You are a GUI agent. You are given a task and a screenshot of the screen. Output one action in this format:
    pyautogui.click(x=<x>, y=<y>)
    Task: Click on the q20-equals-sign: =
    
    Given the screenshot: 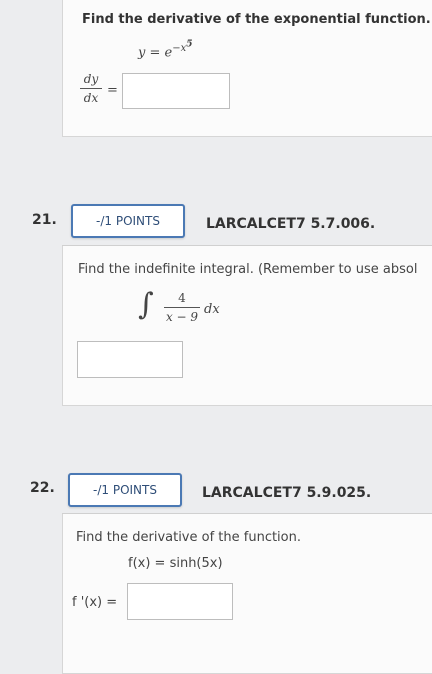 What is the action you would take?
    pyautogui.click(x=112, y=90)
    